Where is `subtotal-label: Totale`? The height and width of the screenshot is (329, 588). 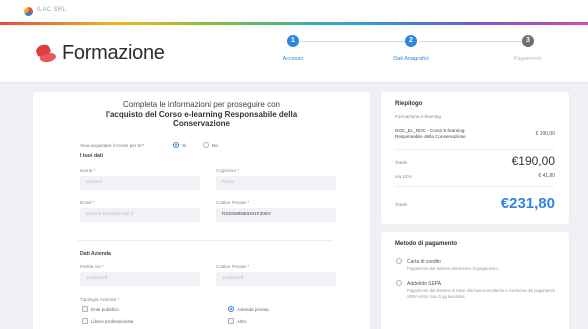 subtotal-label: Totale is located at coordinates (401, 162).